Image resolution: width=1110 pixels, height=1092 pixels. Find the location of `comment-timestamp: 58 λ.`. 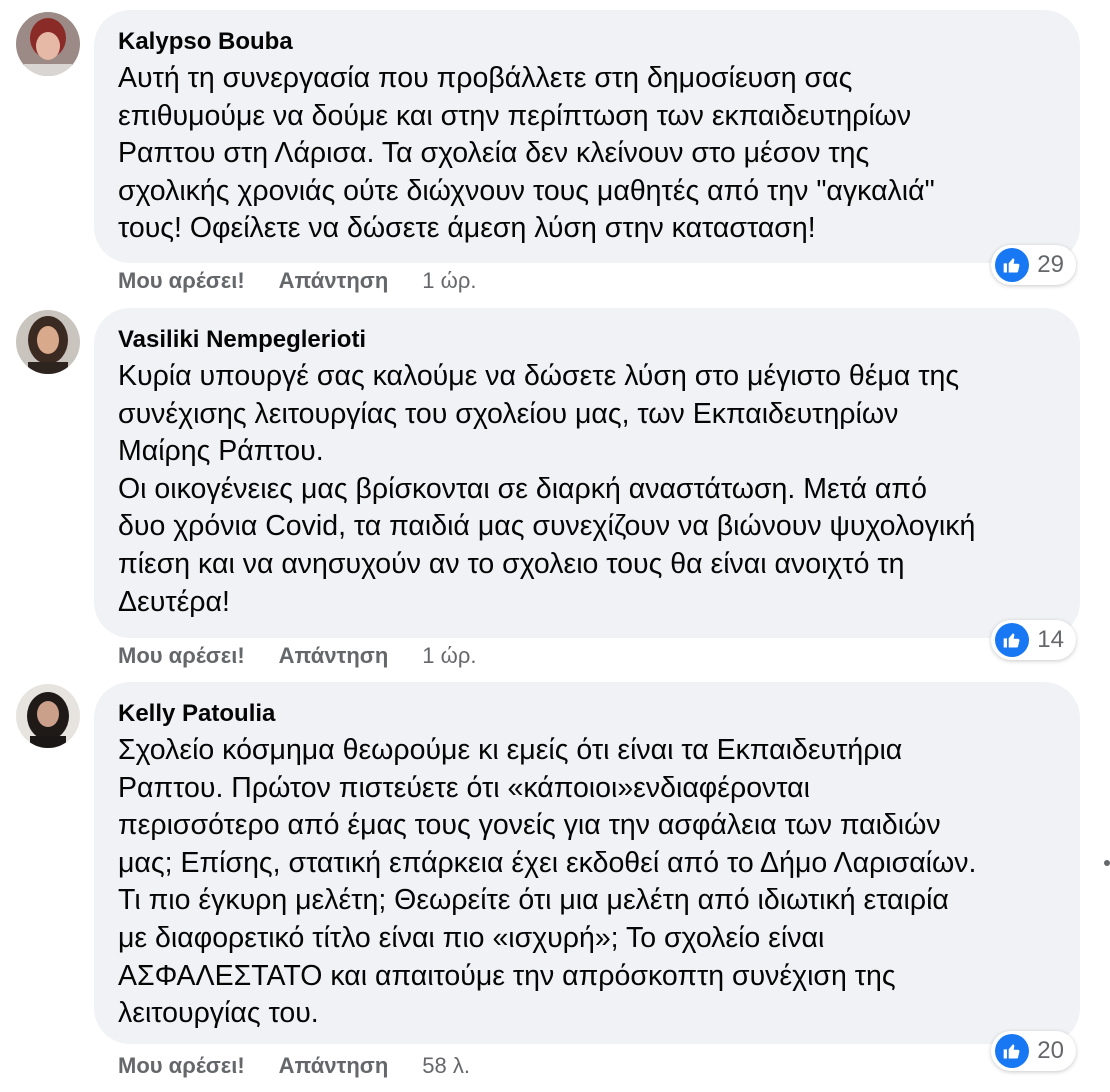

comment-timestamp: 58 λ. is located at coordinates (446, 1066).